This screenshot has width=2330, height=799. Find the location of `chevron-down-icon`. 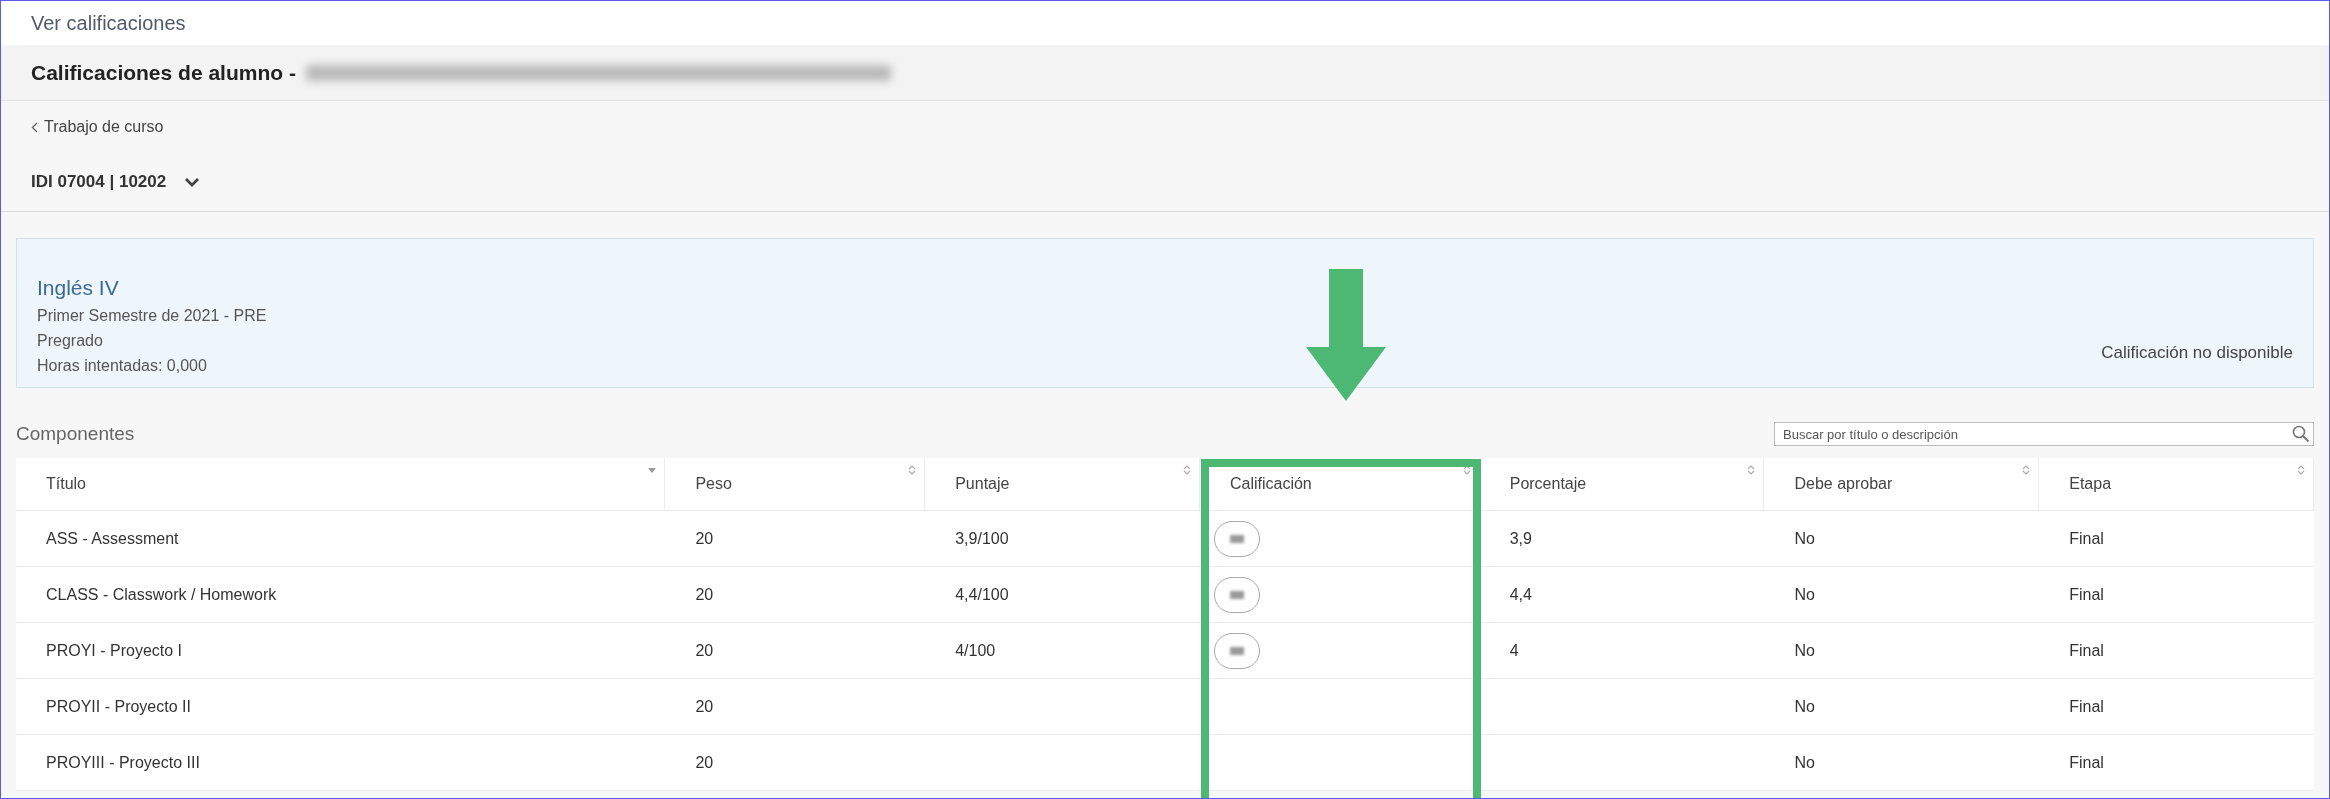

chevron-down-icon is located at coordinates (192, 182).